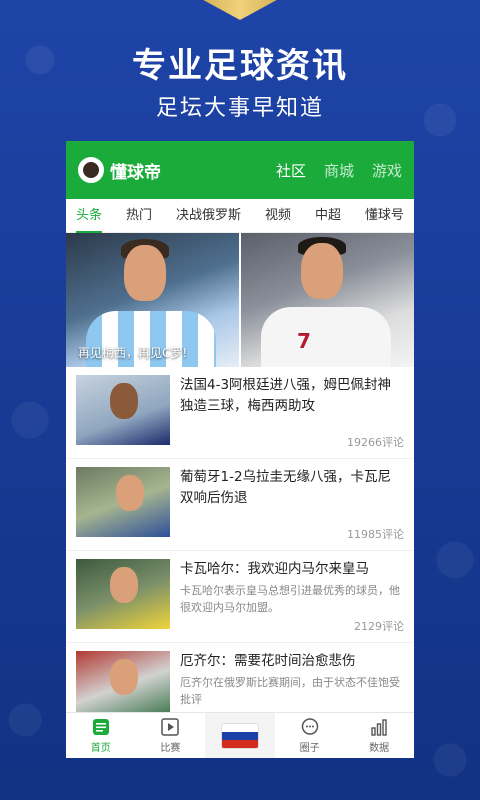  What do you see at coordinates (239, 743) in the screenshot?
I see `flag-stripe-red` at bounding box center [239, 743].